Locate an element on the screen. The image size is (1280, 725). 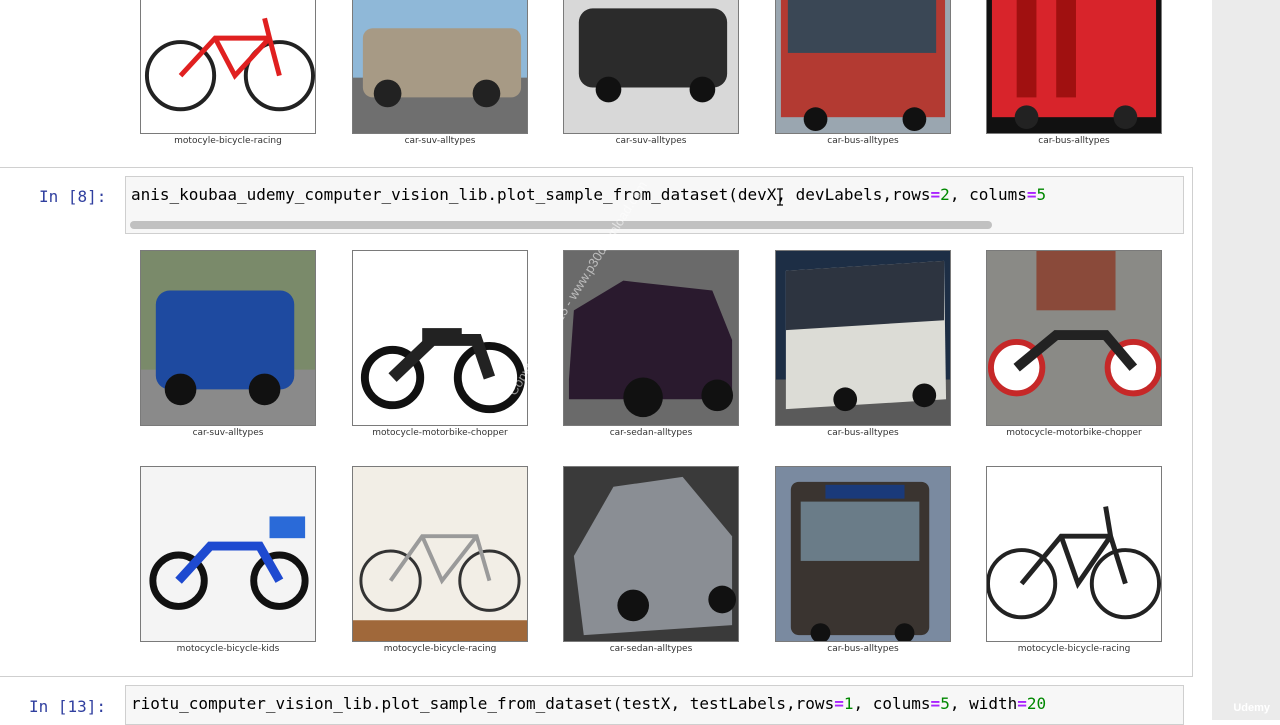
right-gutter: Udemy is located at coordinates (1246, 360).